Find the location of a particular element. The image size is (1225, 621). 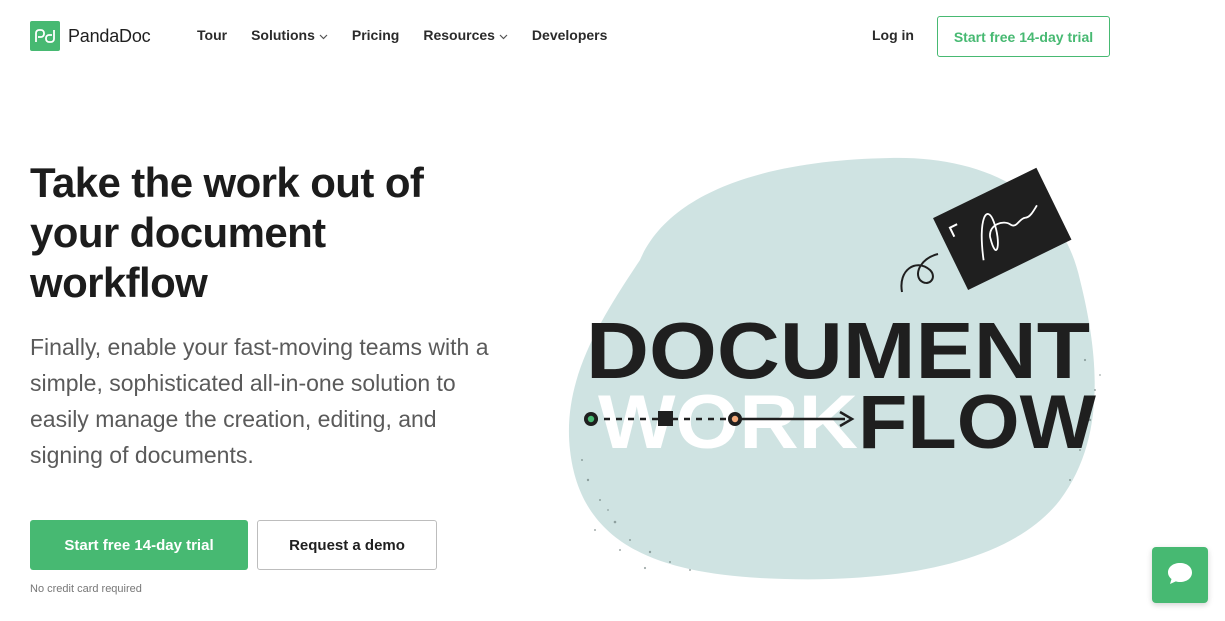

chat-widget-button is located at coordinates (1180, 575).